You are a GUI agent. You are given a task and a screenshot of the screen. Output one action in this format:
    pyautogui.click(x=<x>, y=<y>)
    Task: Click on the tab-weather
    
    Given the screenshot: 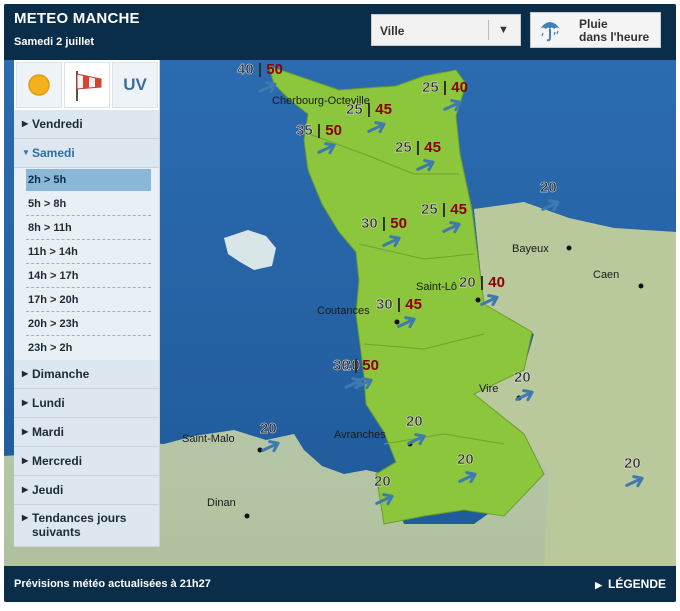 What is the action you would take?
    pyautogui.click(x=39, y=85)
    